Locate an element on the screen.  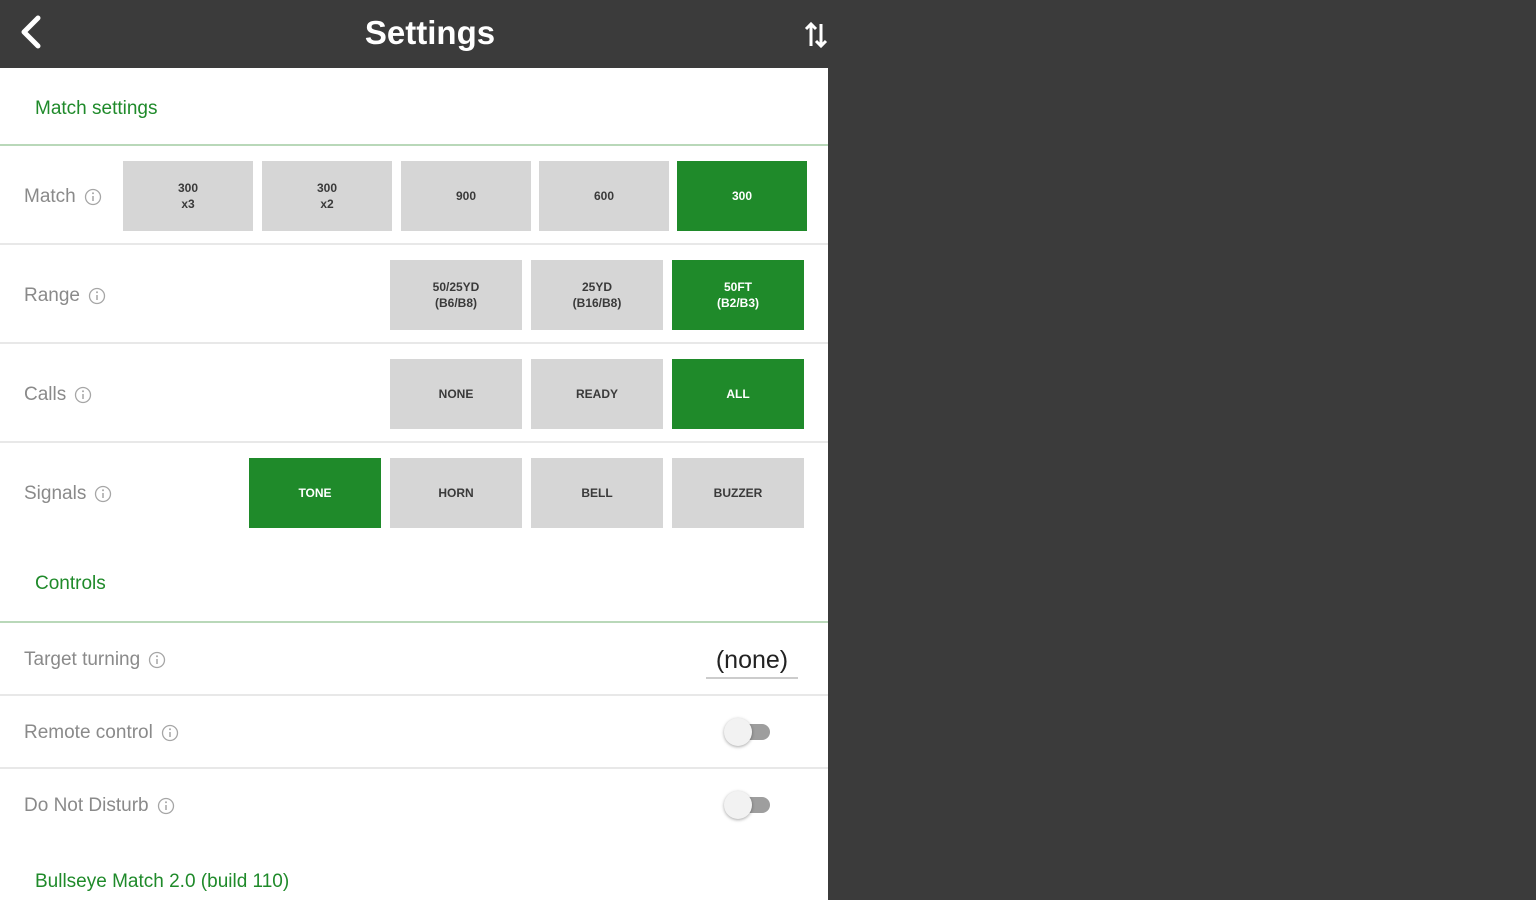
signals-option-button: HORN is located at coordinates (456, 493).